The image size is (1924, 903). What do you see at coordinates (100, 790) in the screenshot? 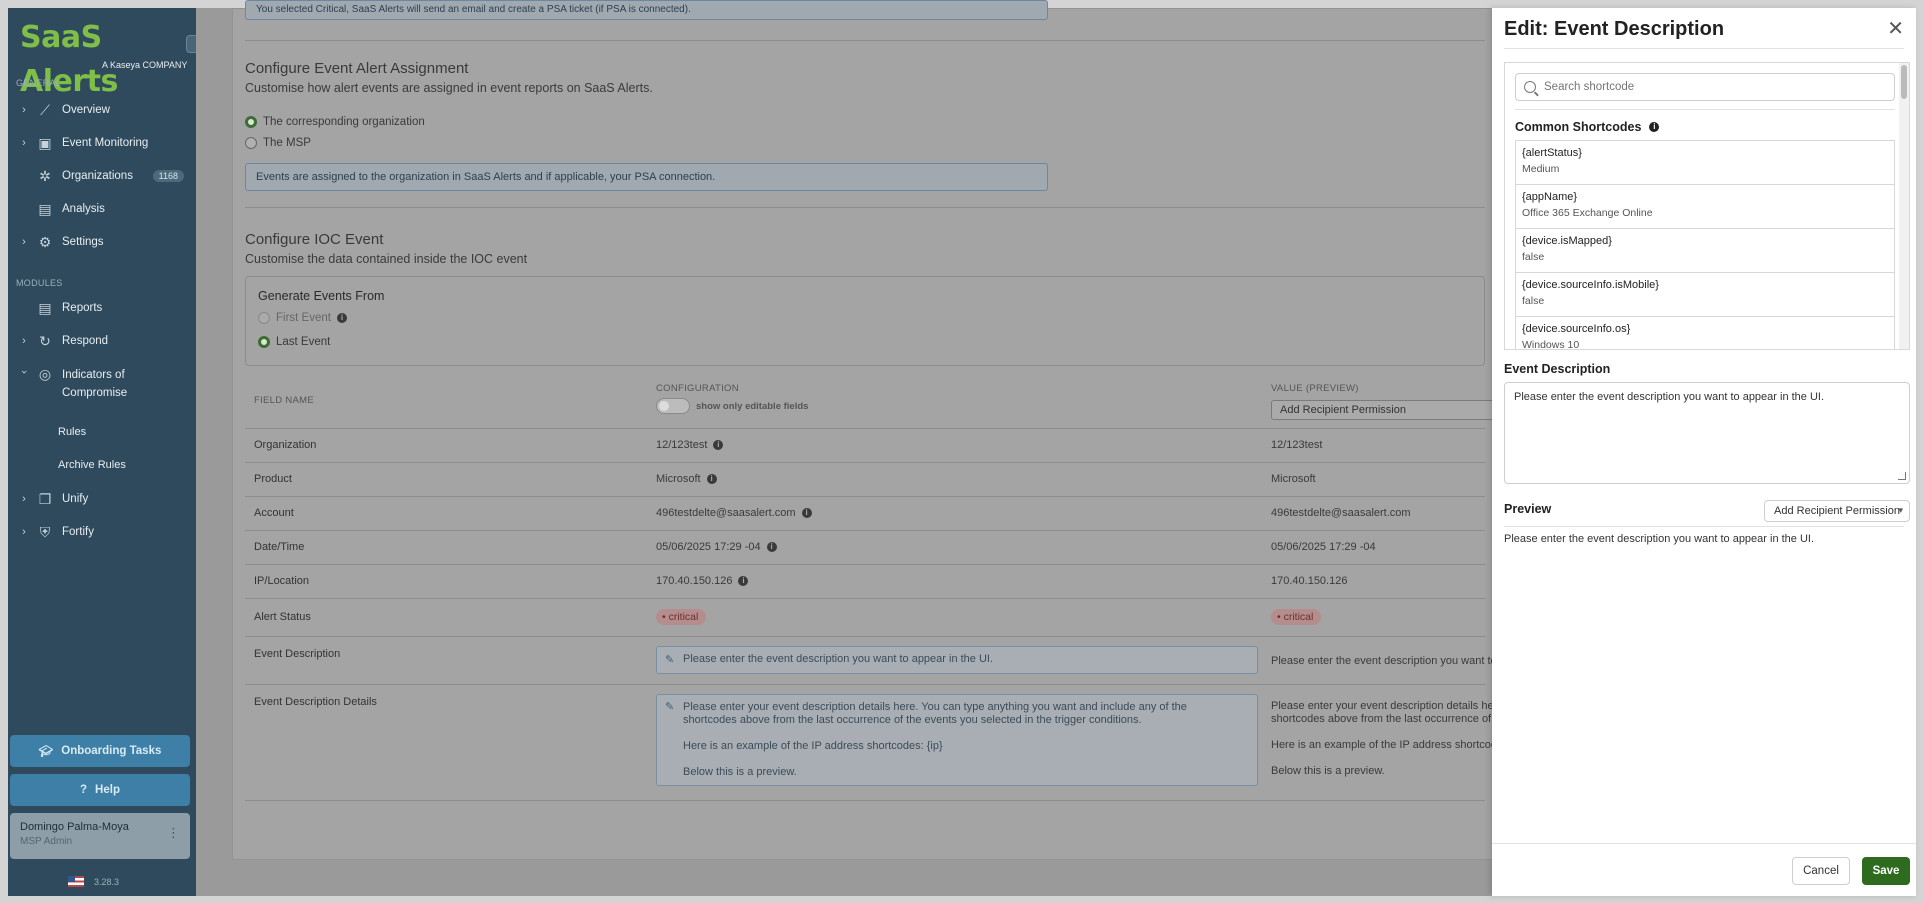
I see `help-button: ? Help` at bounding box center [100, 790].